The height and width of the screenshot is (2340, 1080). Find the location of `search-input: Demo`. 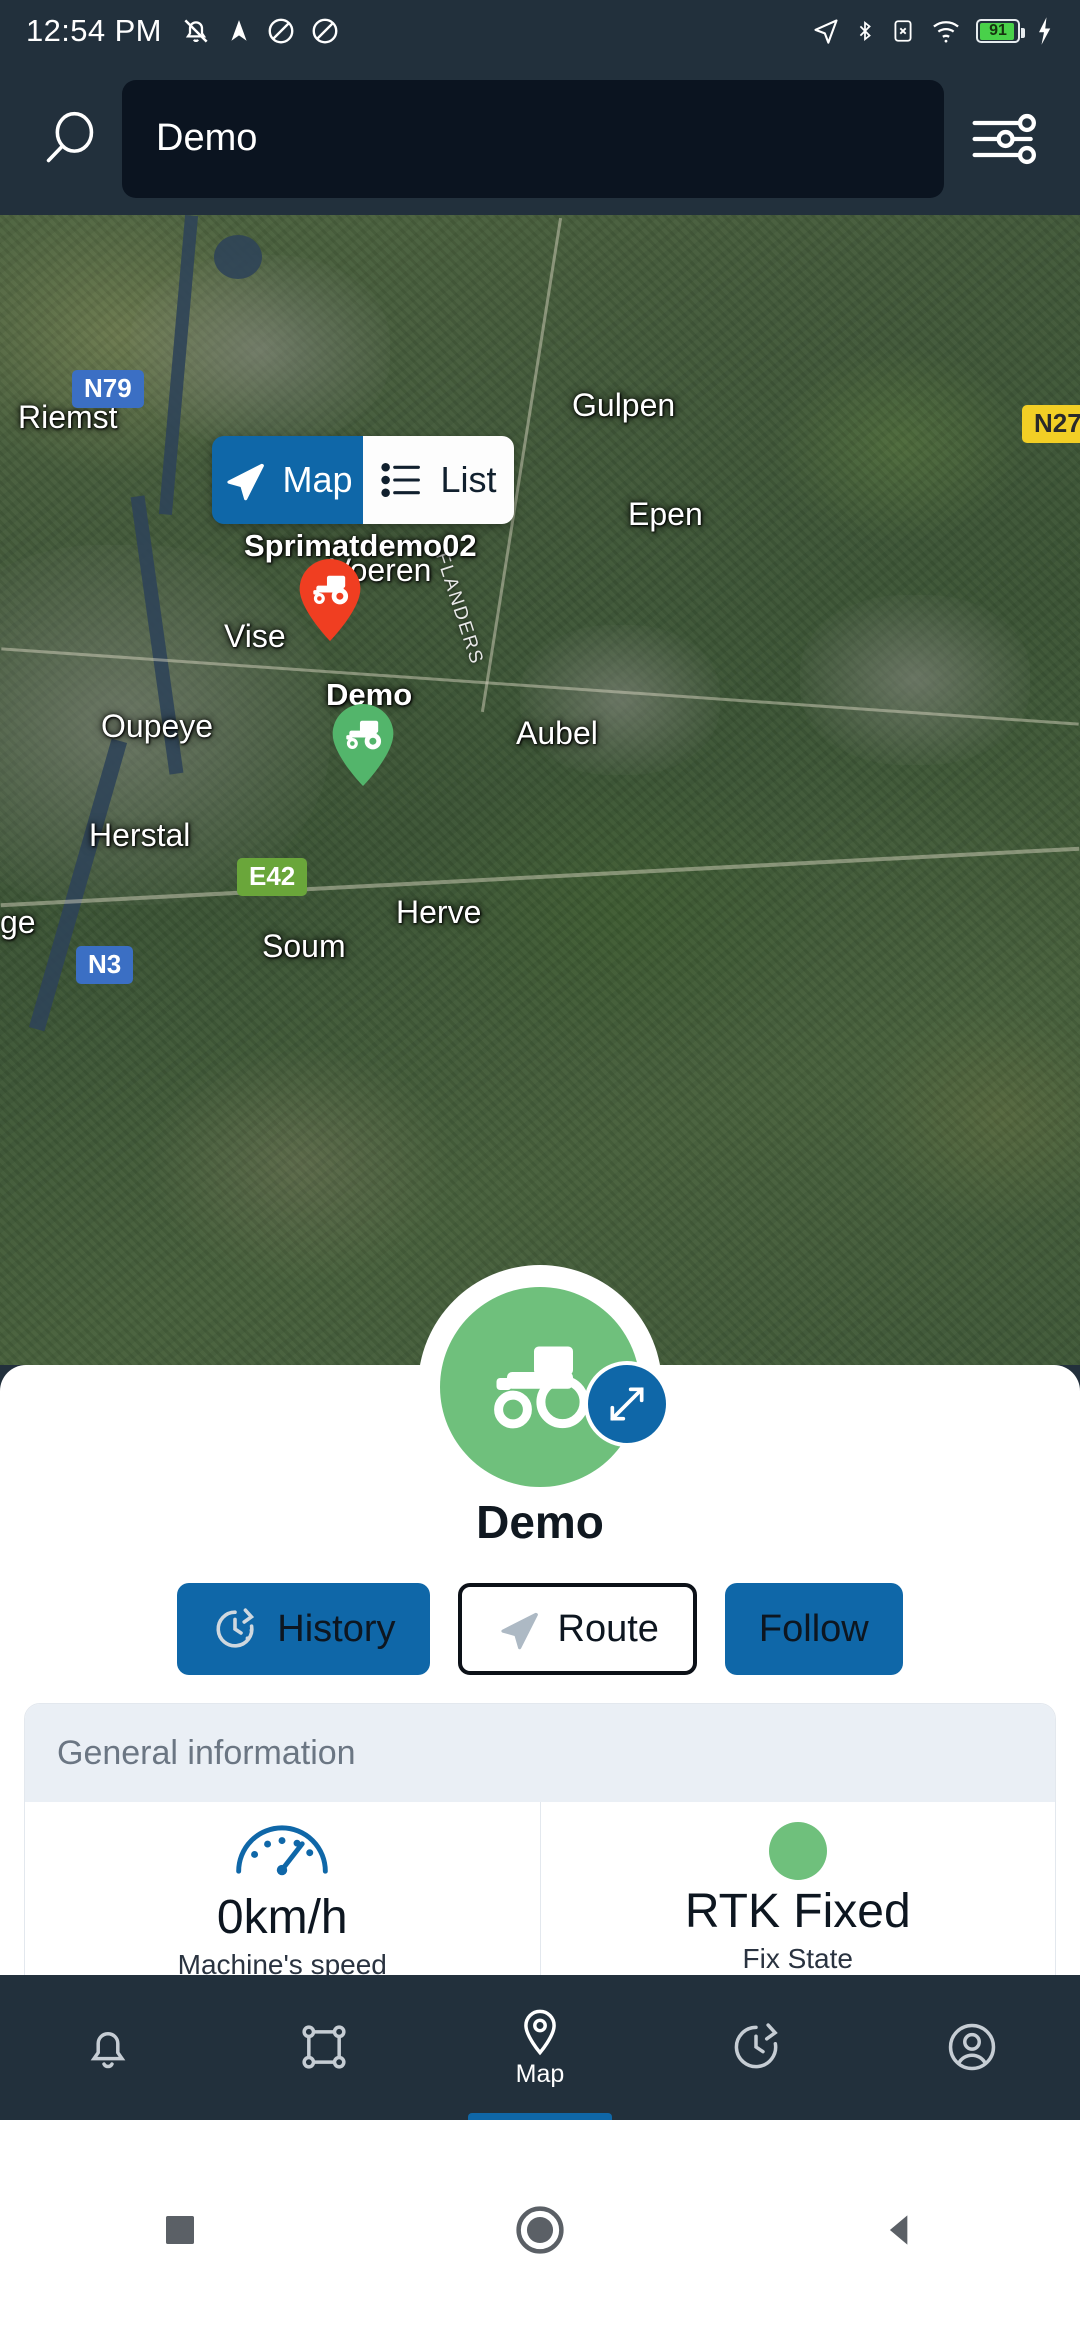

search-input: Demo is located at coordinates (533, 138).